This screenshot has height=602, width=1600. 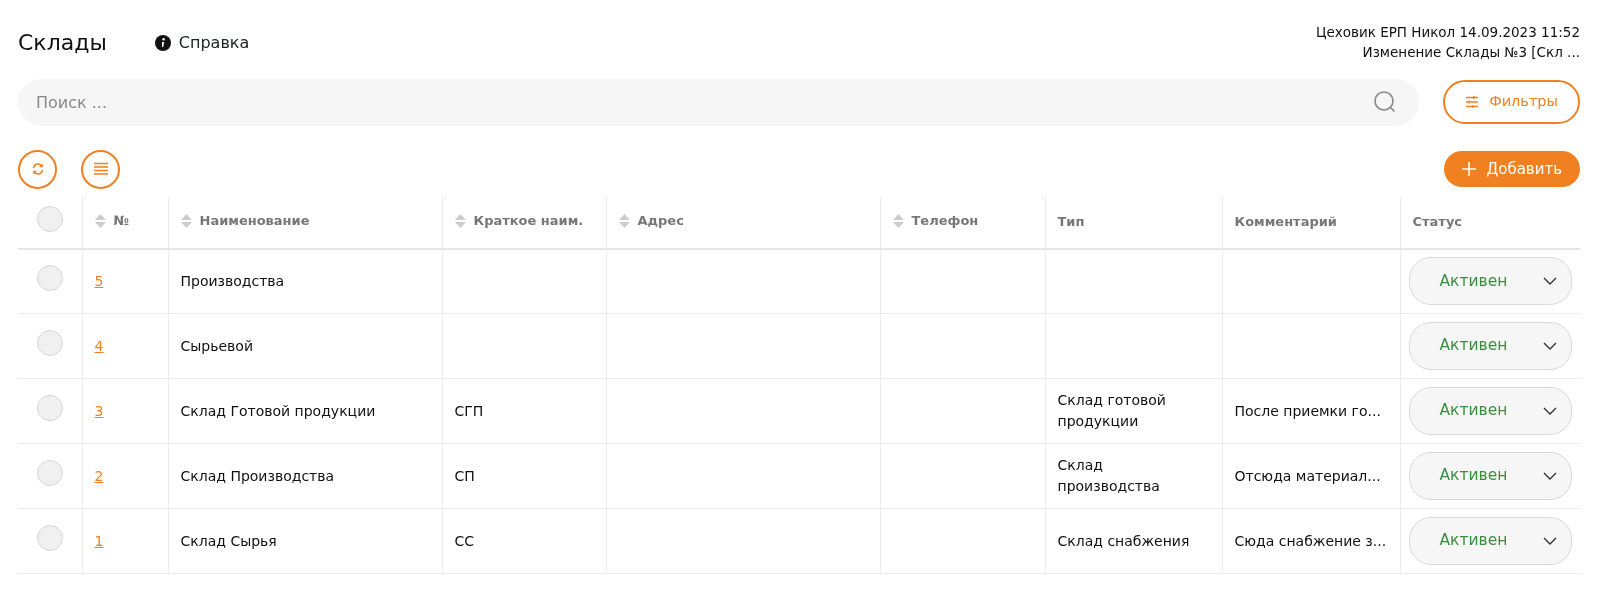 I want to click on table-cell: Склад готовой продукции, so click(x=1111, y=410).